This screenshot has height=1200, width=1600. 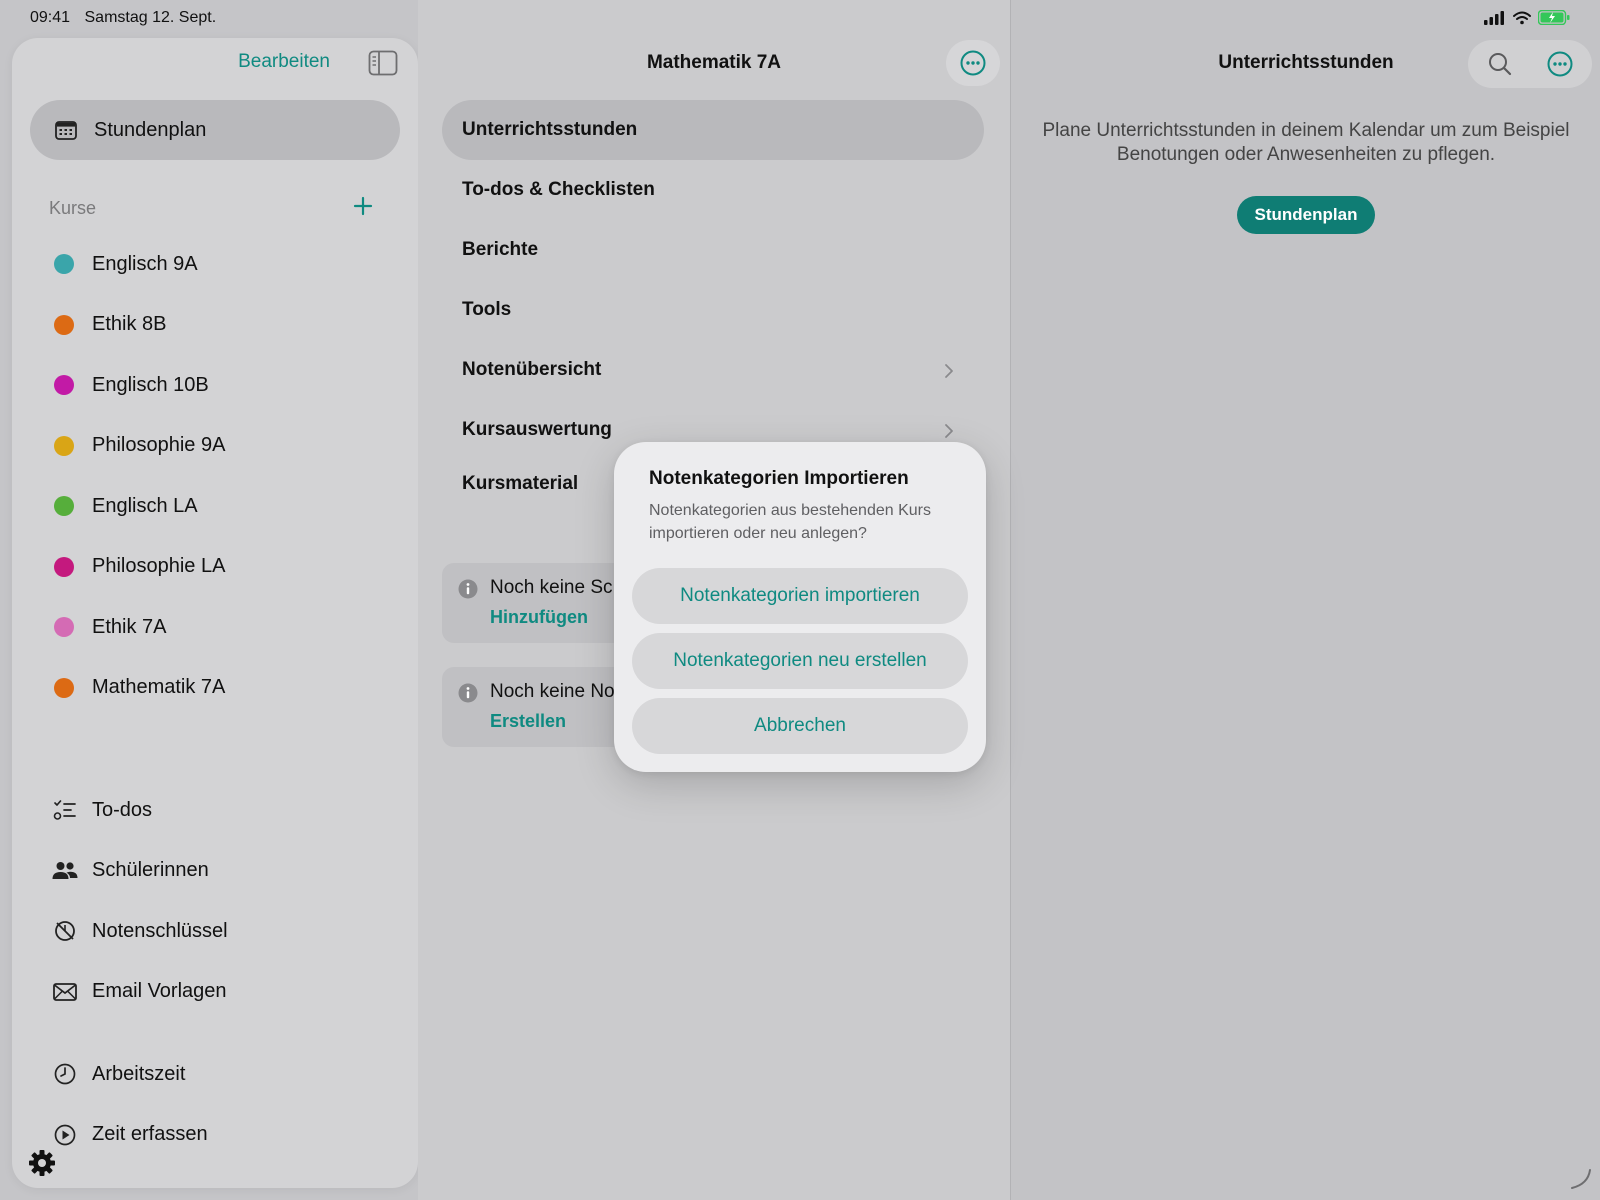 I want to click on sidebar-item-course: Ethik 8B, so click(x=215, y=325).